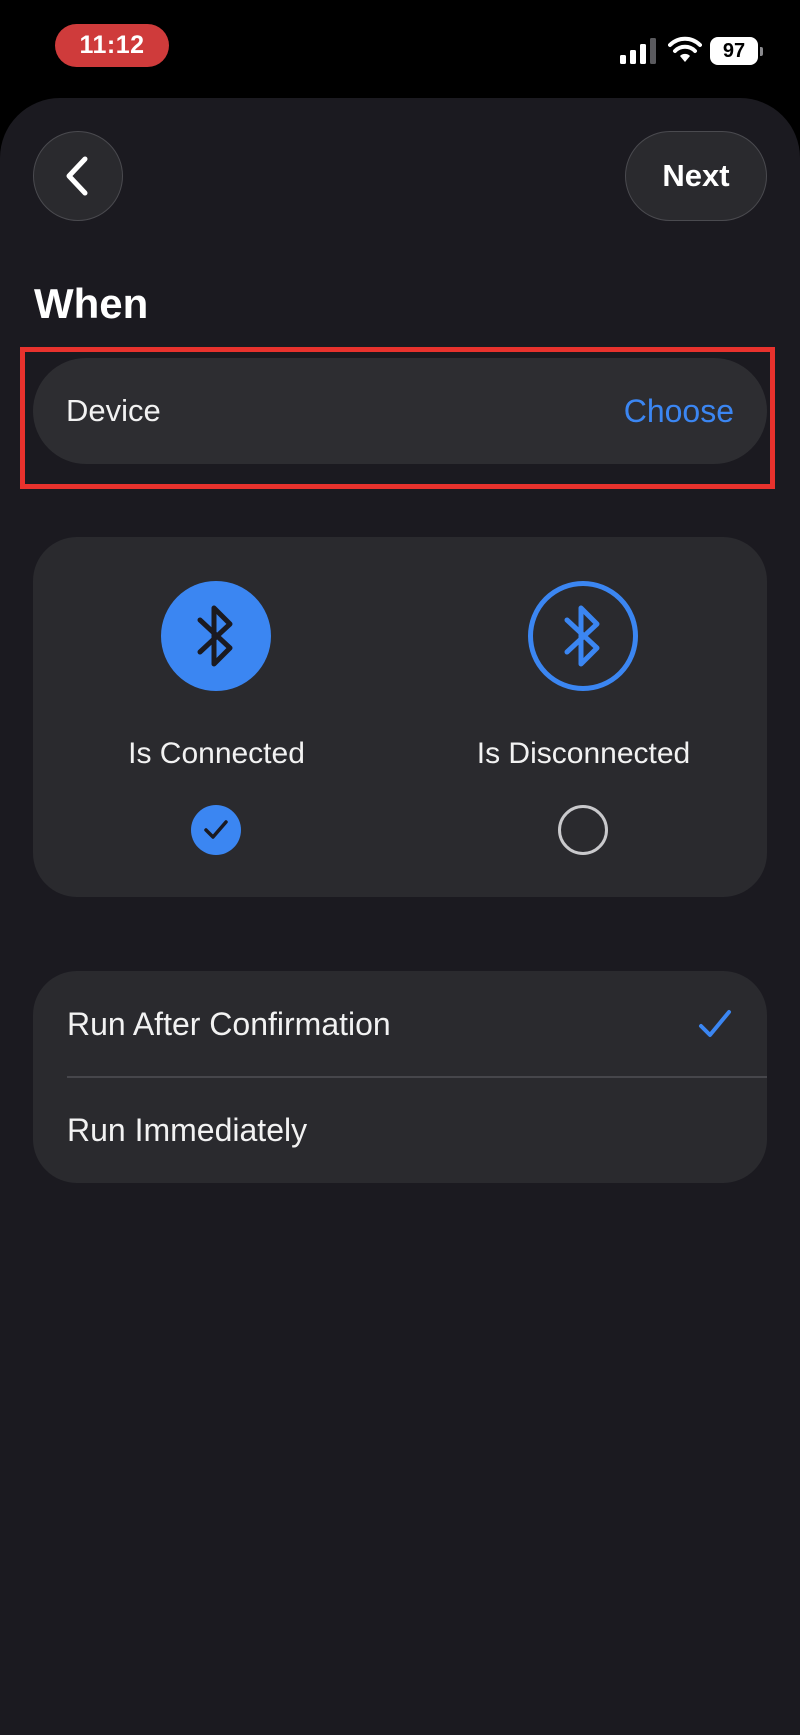  I want to click on choose-device-link: Choose, so click(679, 411).